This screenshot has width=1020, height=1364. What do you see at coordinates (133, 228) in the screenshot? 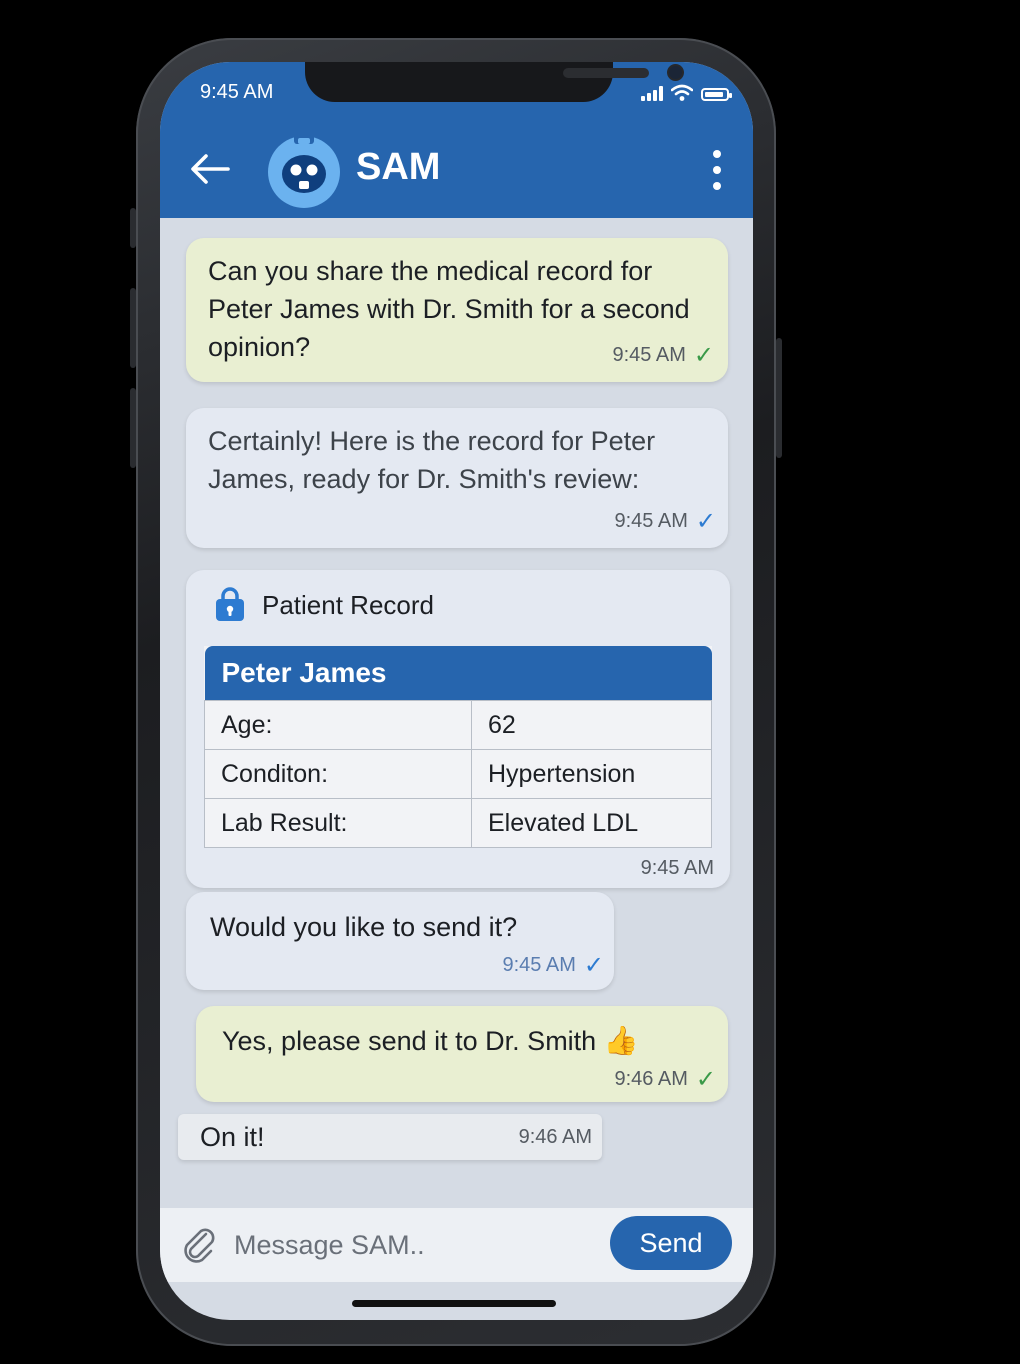
I see `mute-switch` at bounding box center [133, 228].